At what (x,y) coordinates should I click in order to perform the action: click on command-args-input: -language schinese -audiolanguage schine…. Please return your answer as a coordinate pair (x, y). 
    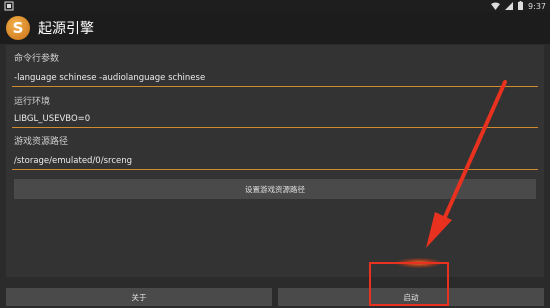
    Looking at the image, I should click on (109, 78).